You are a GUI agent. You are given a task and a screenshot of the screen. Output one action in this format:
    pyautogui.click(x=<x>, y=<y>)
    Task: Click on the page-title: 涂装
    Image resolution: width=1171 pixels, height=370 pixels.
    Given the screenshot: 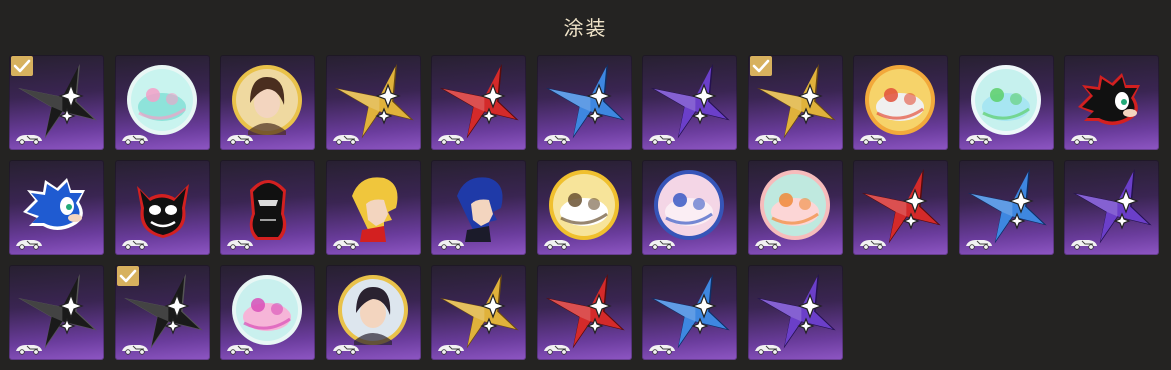 What is the action you would take?
    pyautogui.click(x=585, y=28)
    